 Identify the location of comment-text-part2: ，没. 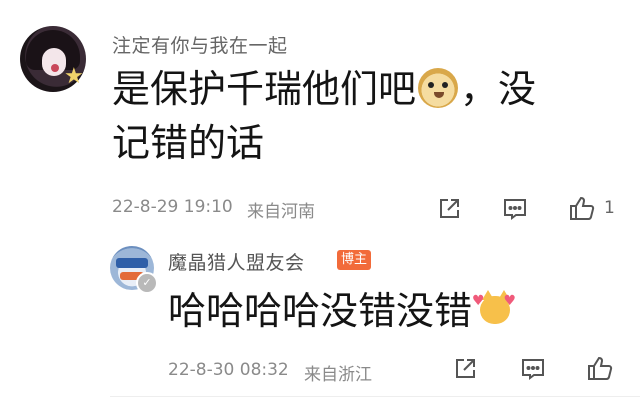
(498, 89).